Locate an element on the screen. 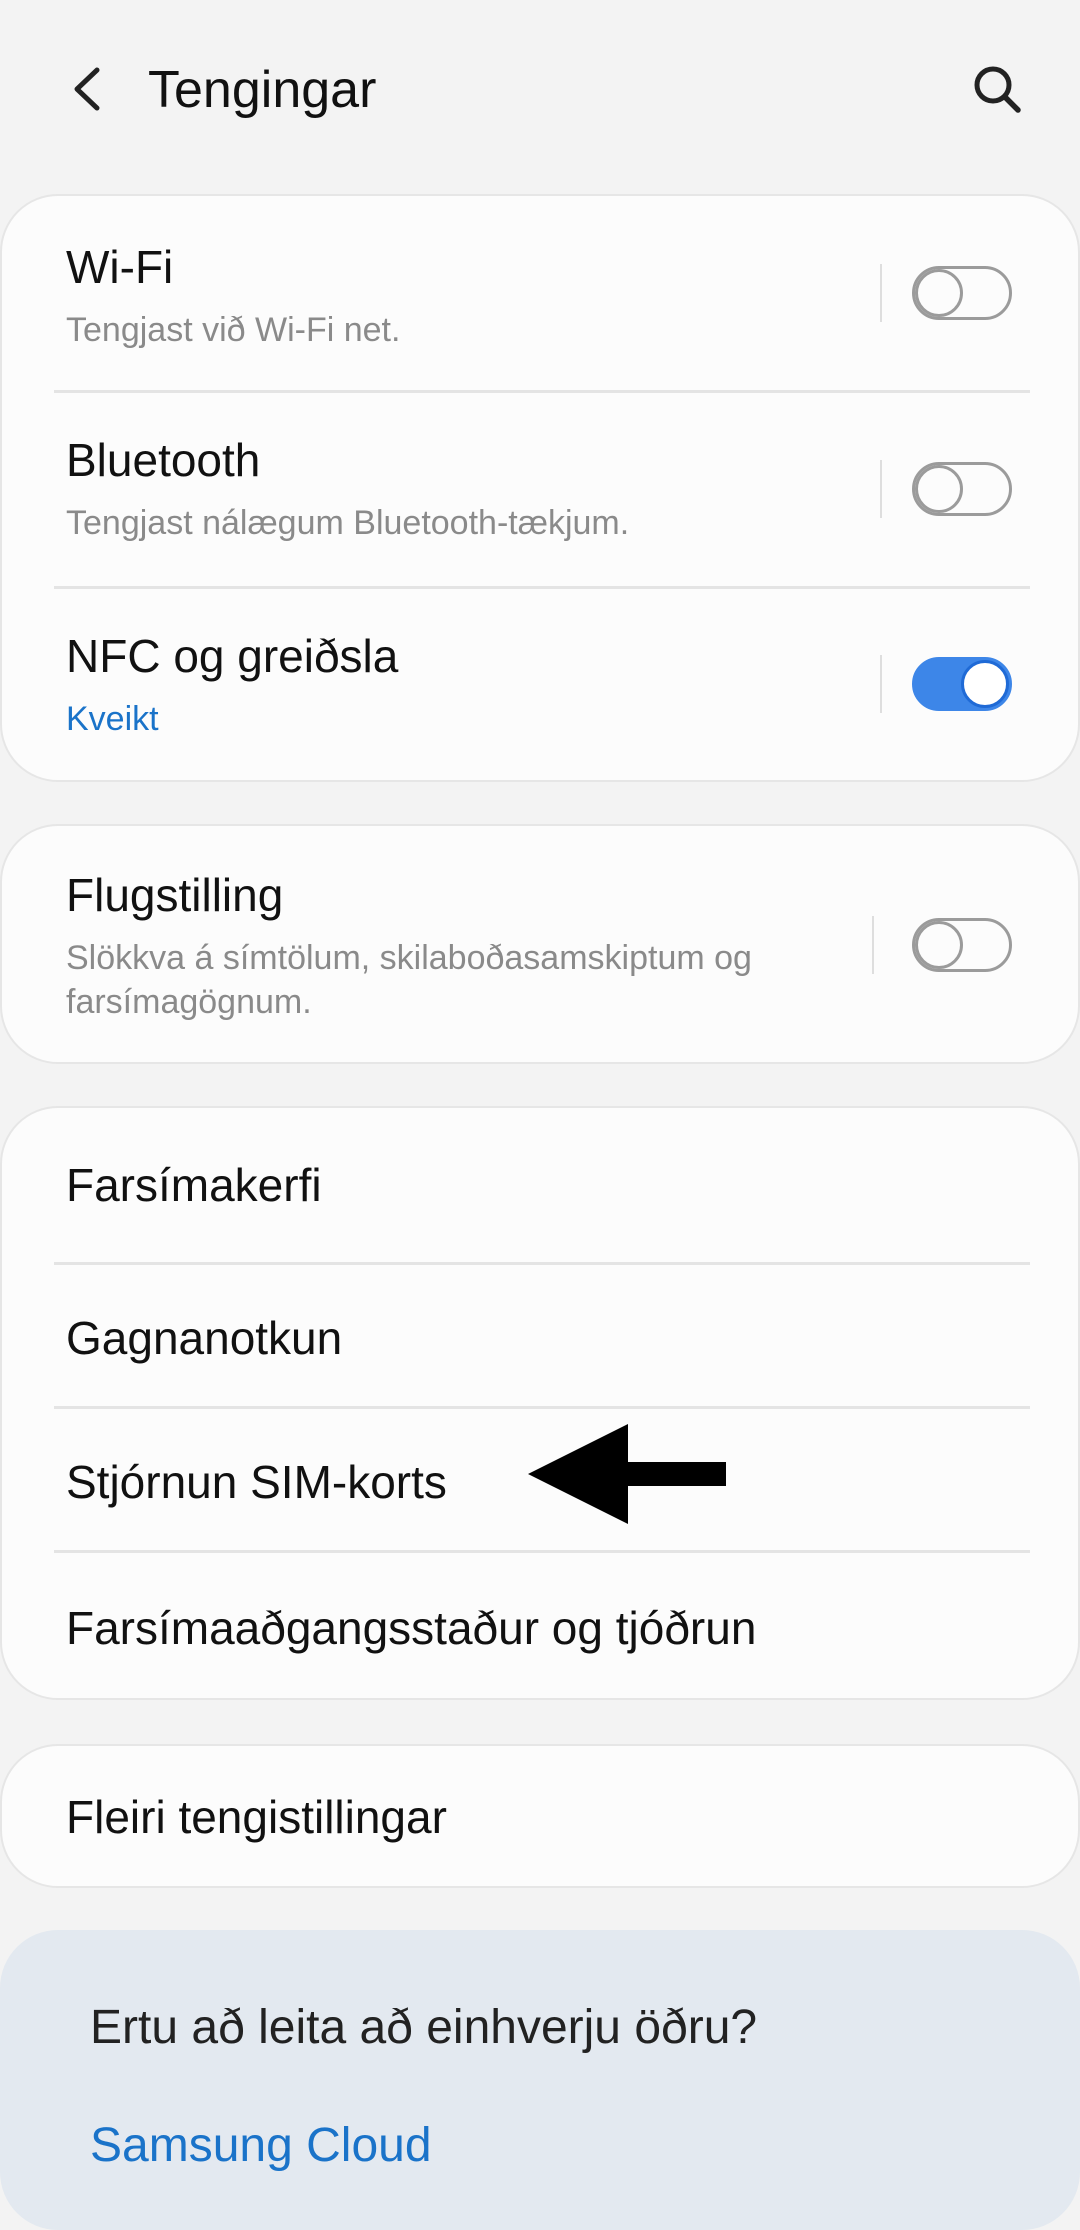 The height and width of the screenshot is (2230, 1080). search-icon is located at coordinates (997, 89).